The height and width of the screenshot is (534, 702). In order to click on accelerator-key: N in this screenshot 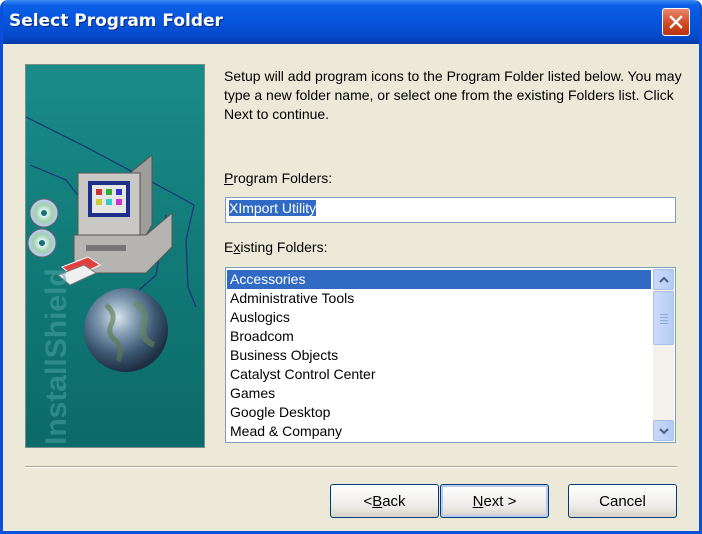, I will do `click(478, 501)`.